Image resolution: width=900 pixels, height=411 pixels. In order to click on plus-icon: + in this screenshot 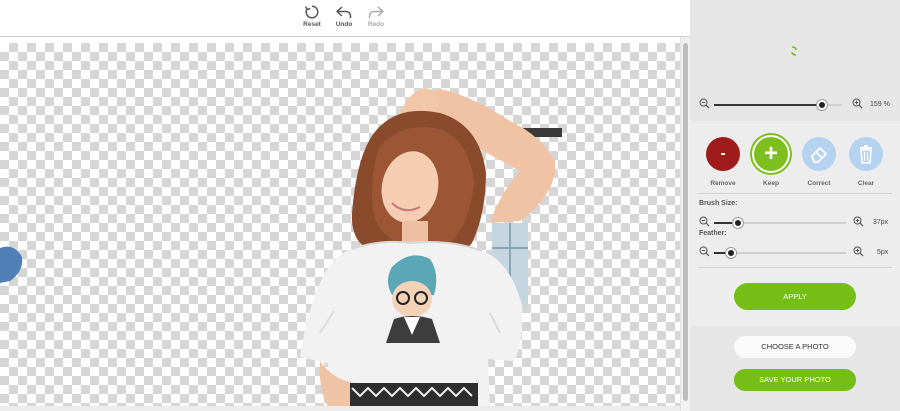, I will do `click(770, 153)`.